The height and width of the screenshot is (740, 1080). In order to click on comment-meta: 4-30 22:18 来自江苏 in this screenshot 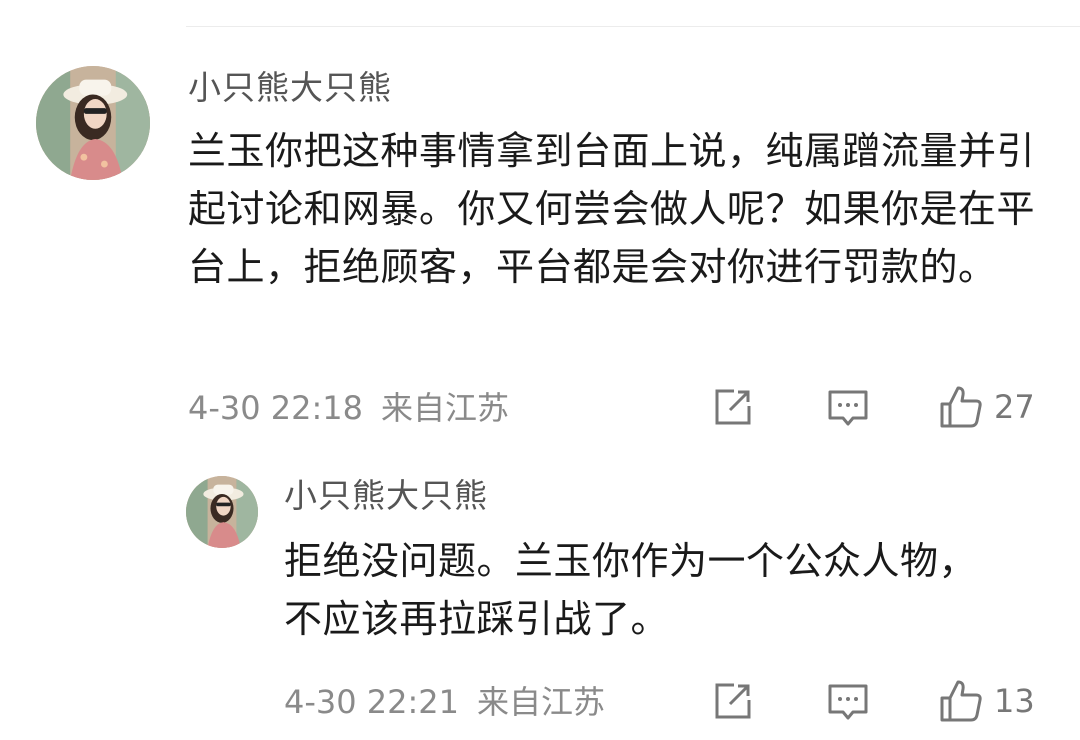, I will do `click(348, 408)`.